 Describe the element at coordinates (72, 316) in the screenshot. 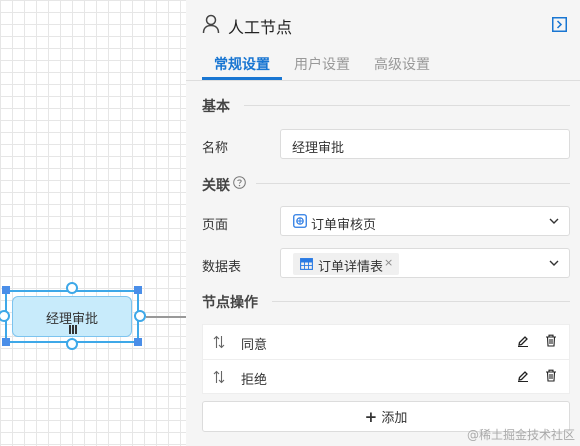

I see `flow-node-manager-approval: 经理审批` at that location.